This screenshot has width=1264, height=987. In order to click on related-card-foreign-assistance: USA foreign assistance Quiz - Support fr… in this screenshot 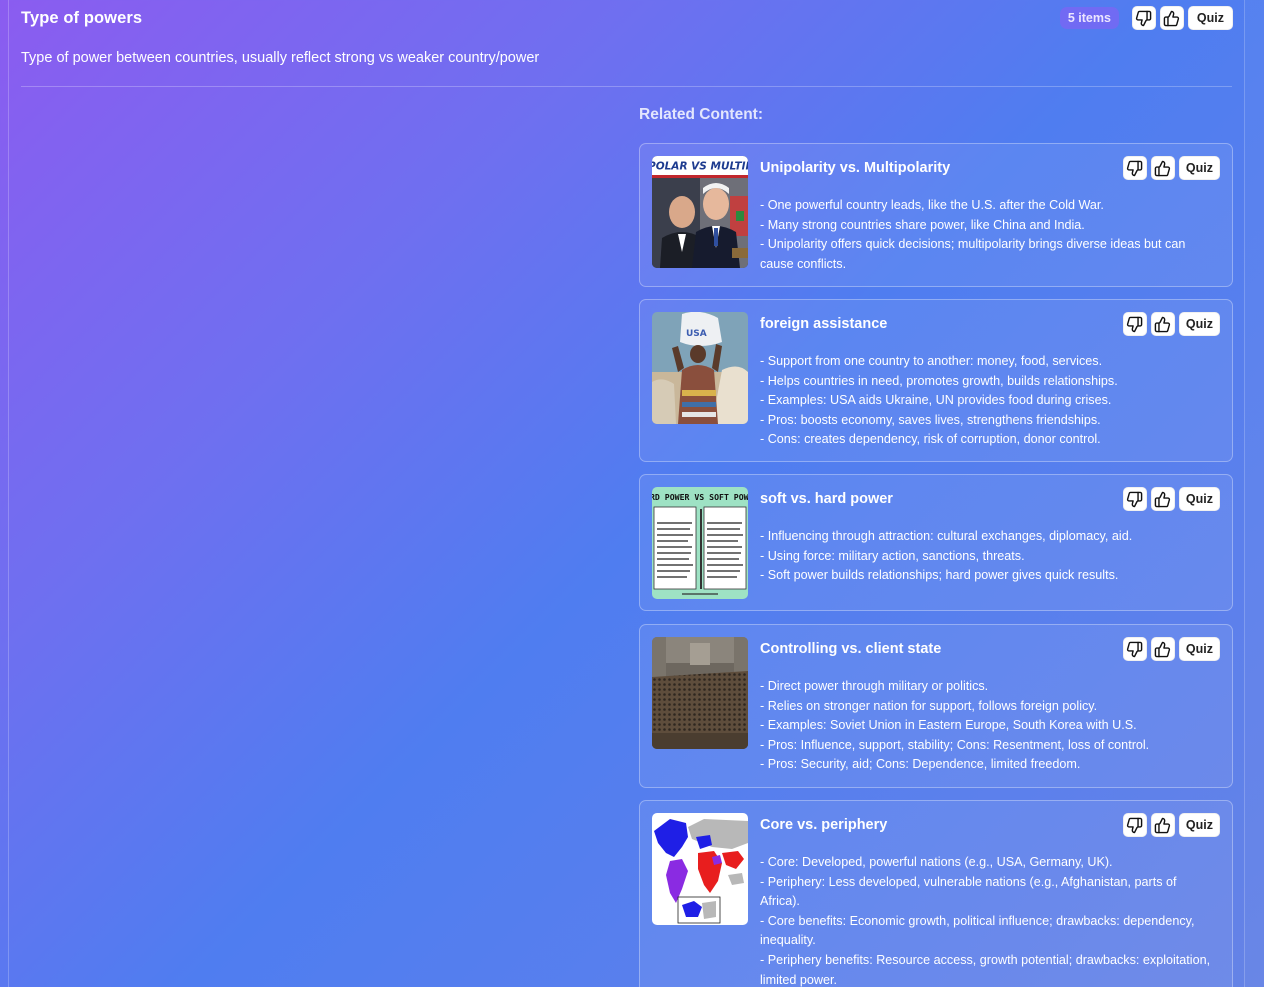, I will do `click(936, 380)`.